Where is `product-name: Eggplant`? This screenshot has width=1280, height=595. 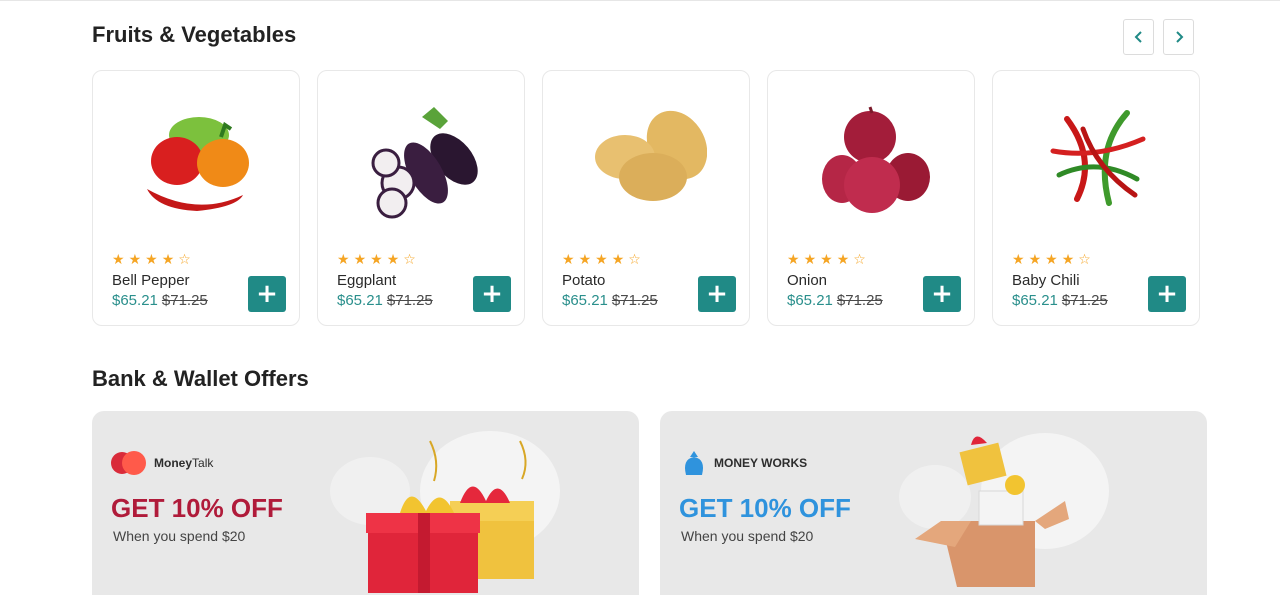 product-name: Eggplant is located at coordinates (367, 280).